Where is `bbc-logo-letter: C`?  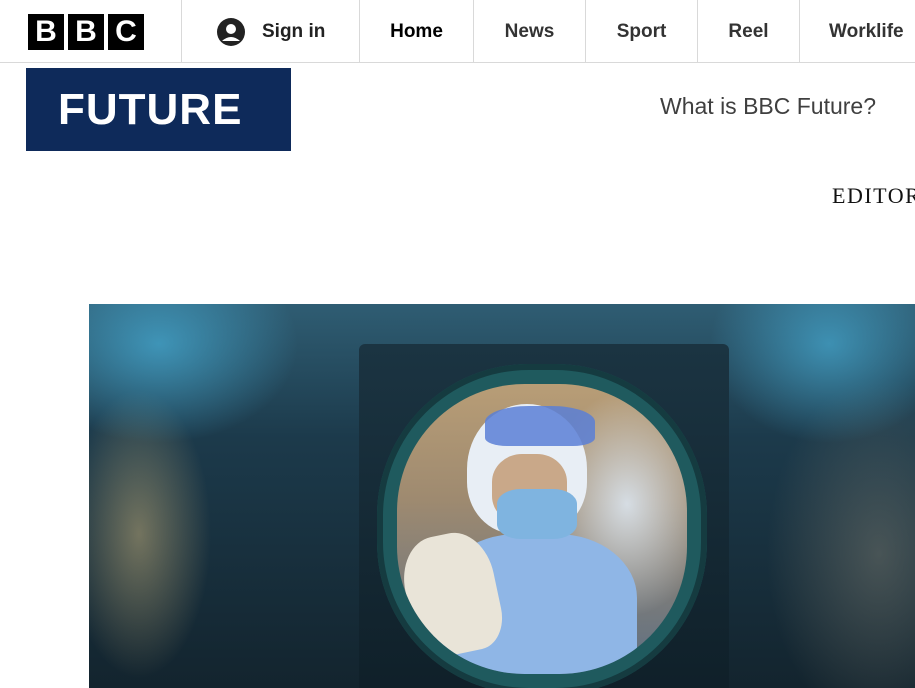
bbc-logo-letter: C is located at coordinates (126, 32).